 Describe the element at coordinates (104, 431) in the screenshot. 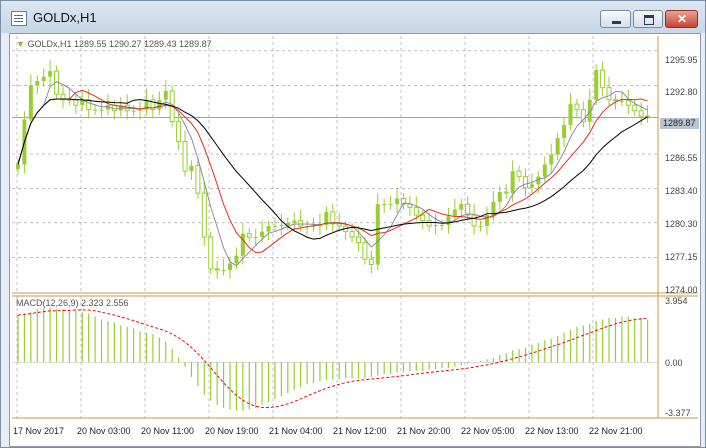

I see `time-label: 20 Nov 03:00` at that location.